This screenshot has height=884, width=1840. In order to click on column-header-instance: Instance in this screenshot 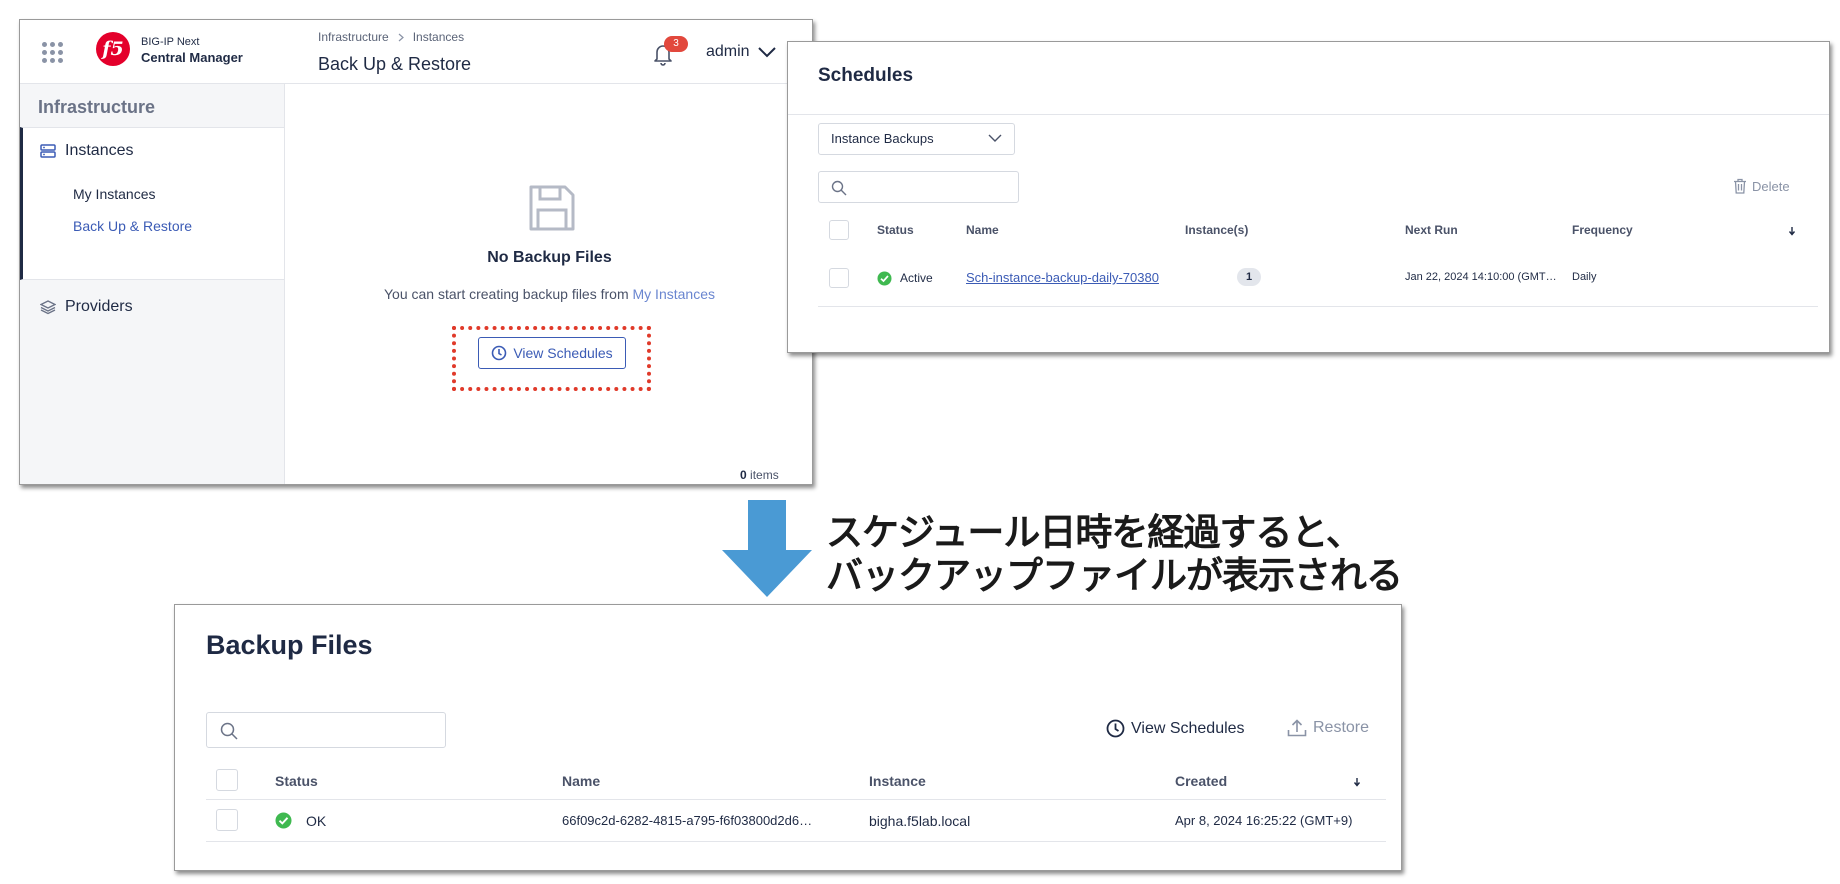, I will do `click(897, 781)`.